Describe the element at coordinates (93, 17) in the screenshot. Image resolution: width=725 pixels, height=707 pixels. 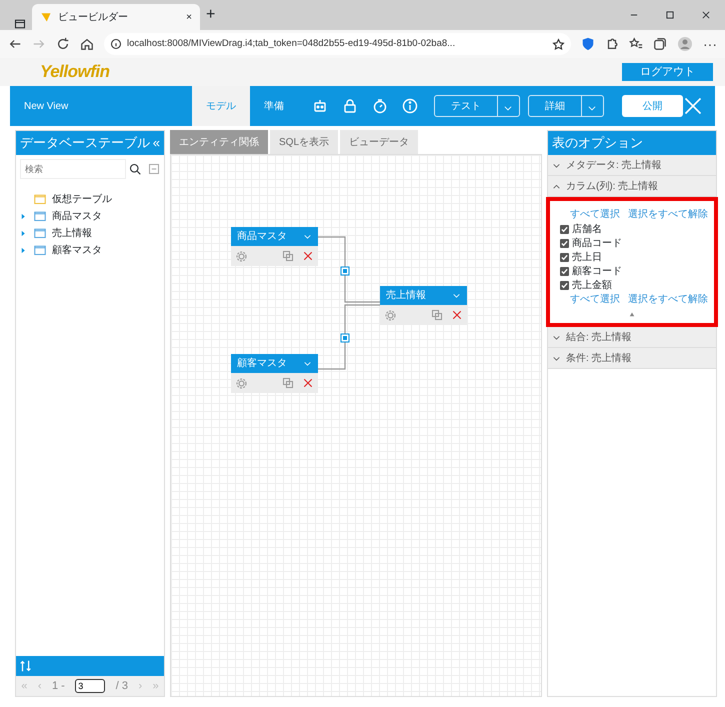
I see `tab-title: ビュービルダー` at that location.